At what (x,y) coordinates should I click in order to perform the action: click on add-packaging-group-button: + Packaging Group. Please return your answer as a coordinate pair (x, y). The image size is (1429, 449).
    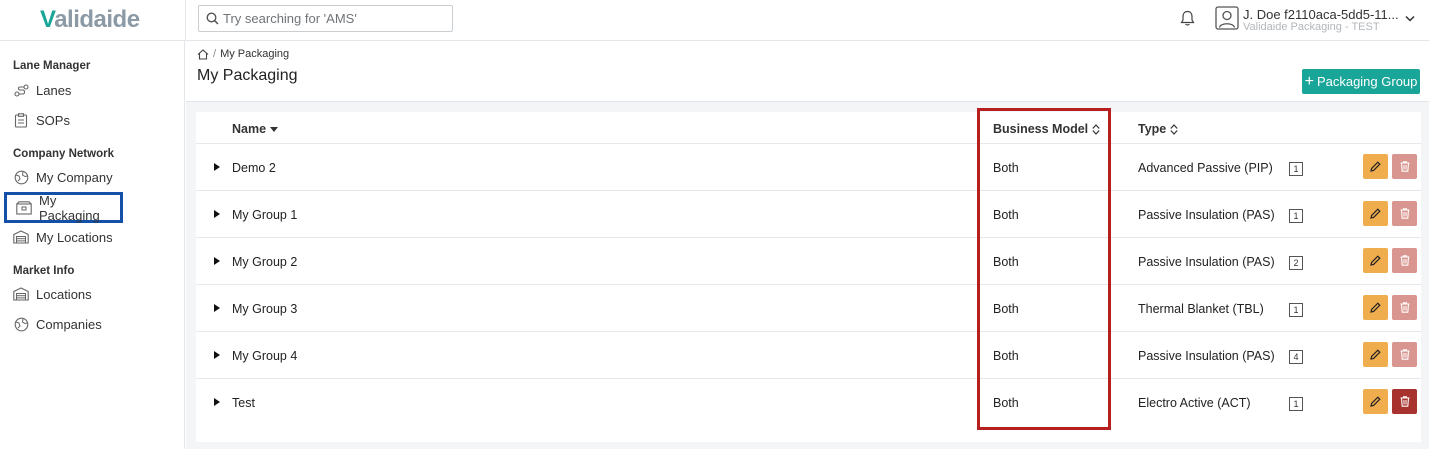
    Looking at the image, I should click on (1361, 81).